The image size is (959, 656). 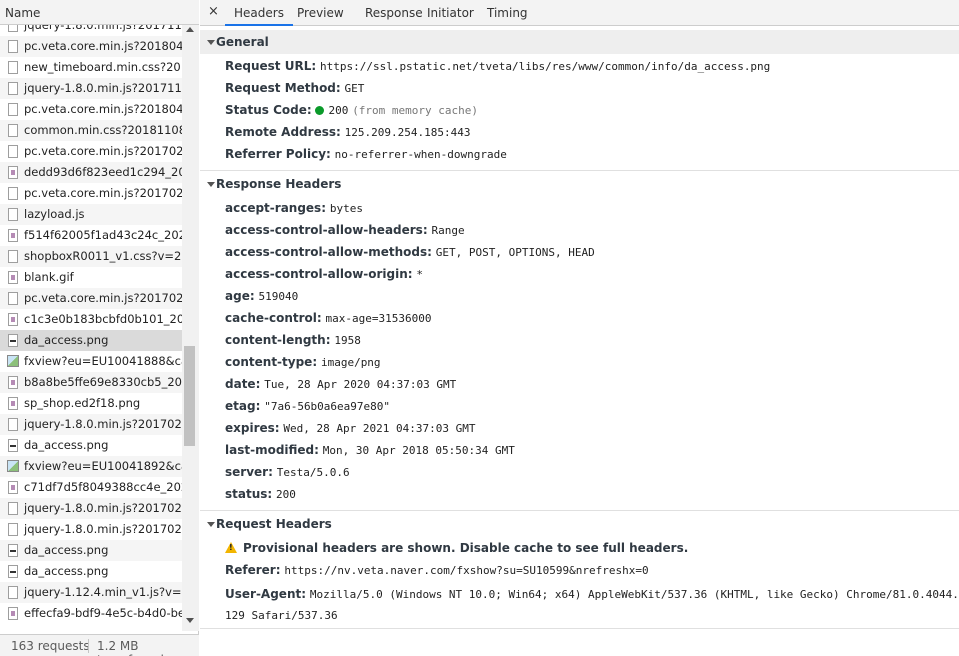 I want to click on request-name: pc.veta.core.min.js?20180423, so click(x=103, y=109).